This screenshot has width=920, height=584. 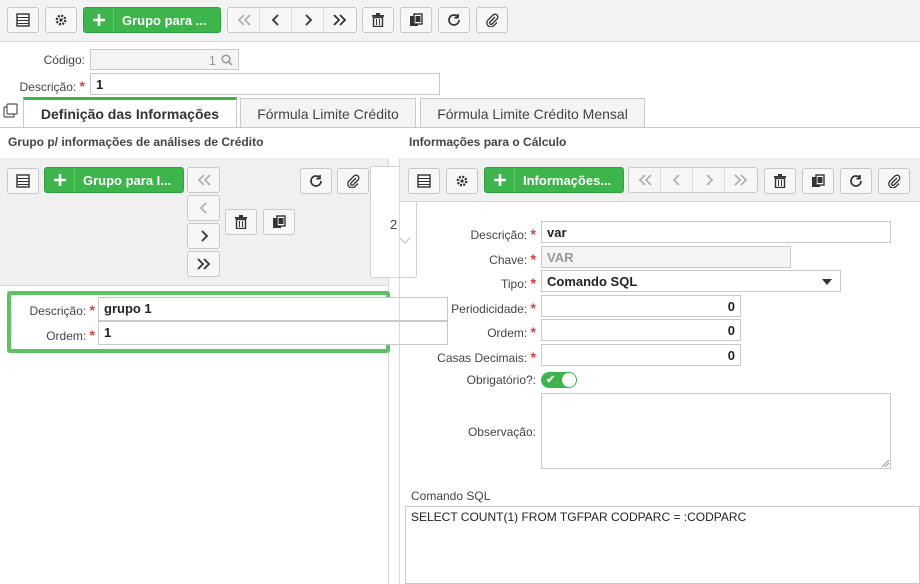 I want to click on toggle-knob, so click(x=569, y=380).